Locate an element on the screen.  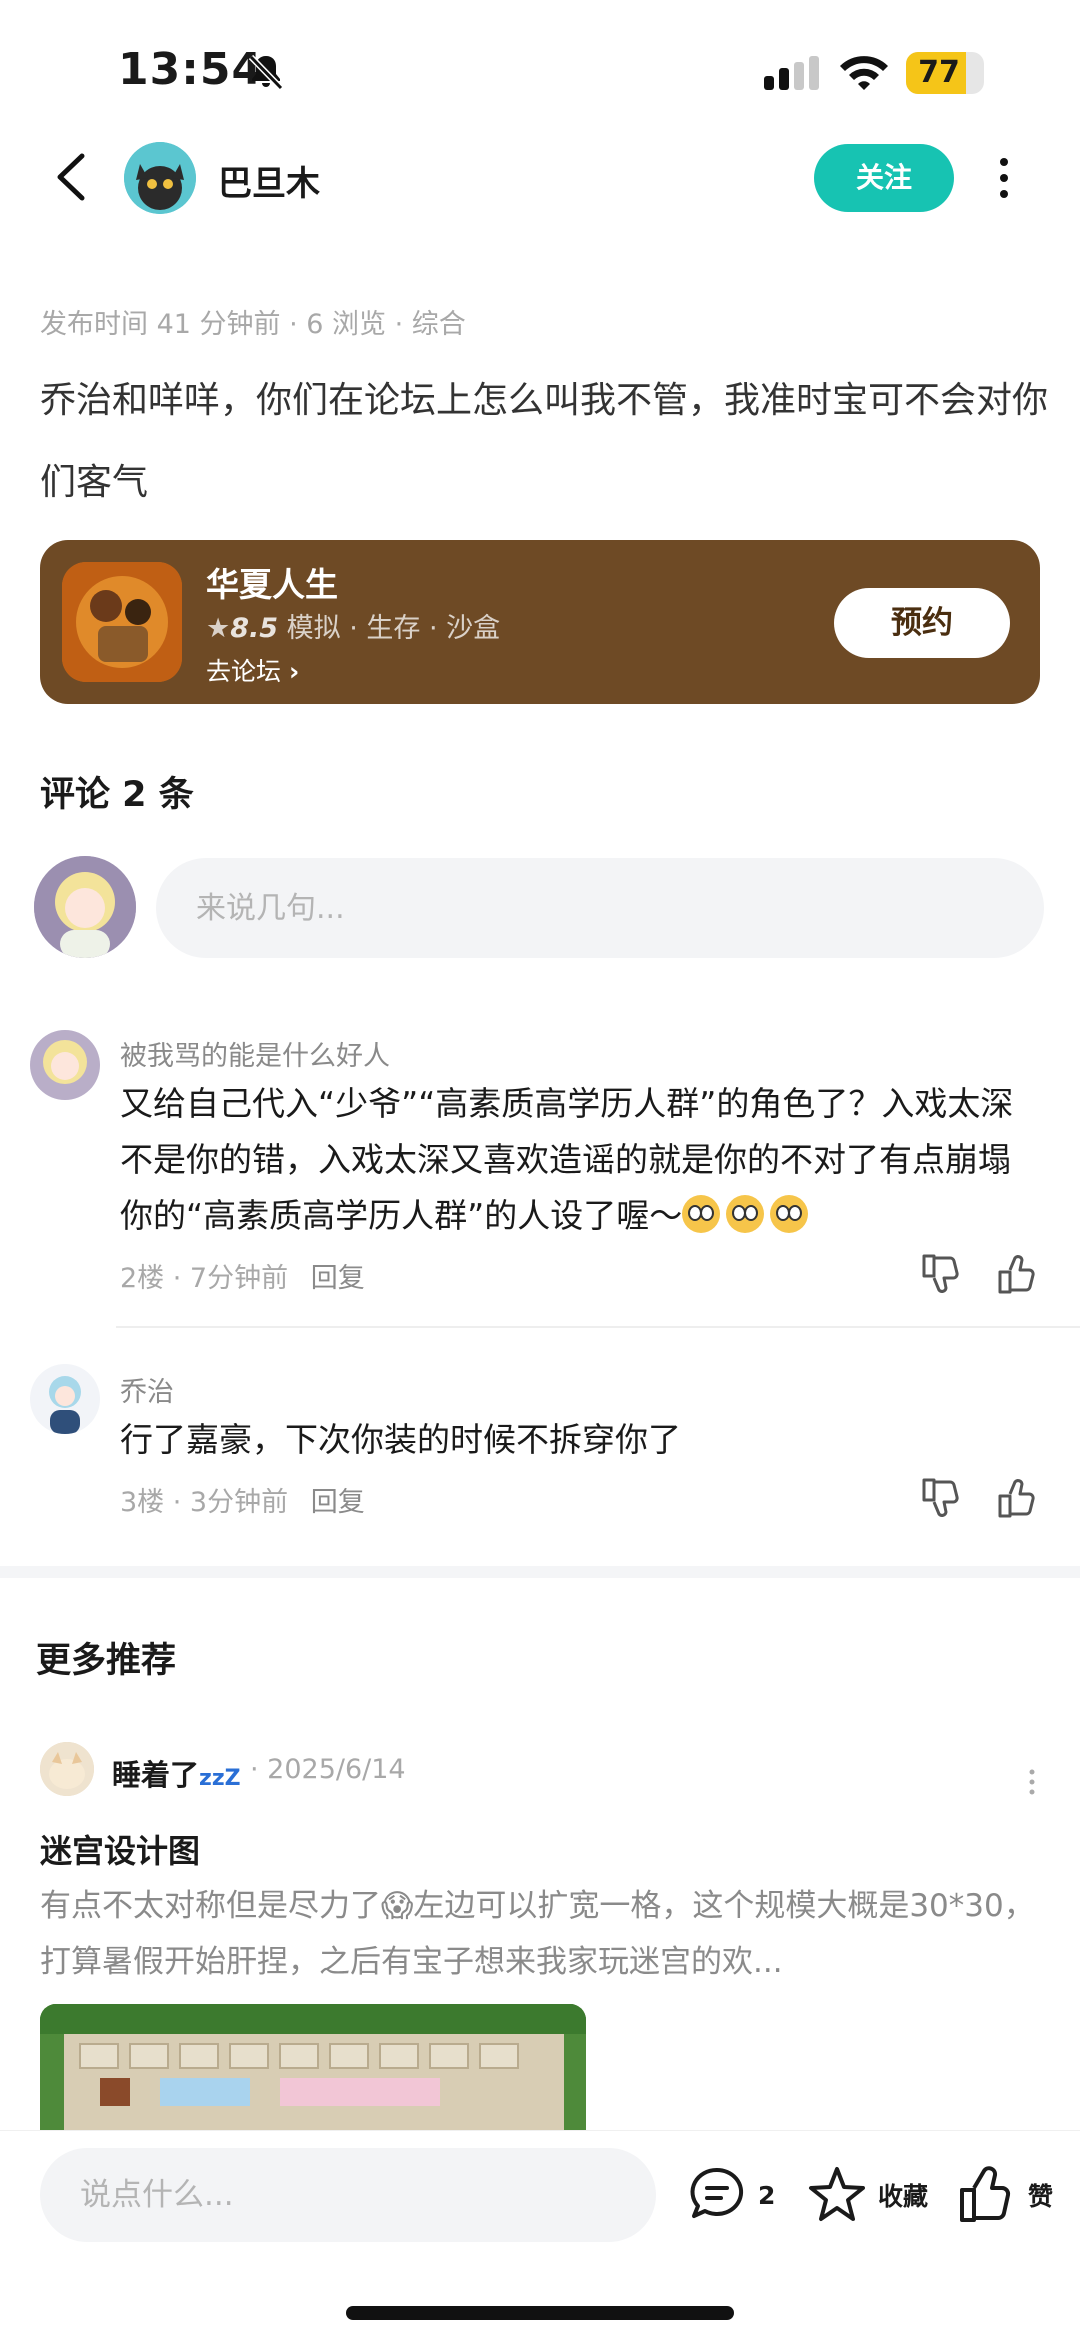
home-indicator is located at coordinates (540, 2313).